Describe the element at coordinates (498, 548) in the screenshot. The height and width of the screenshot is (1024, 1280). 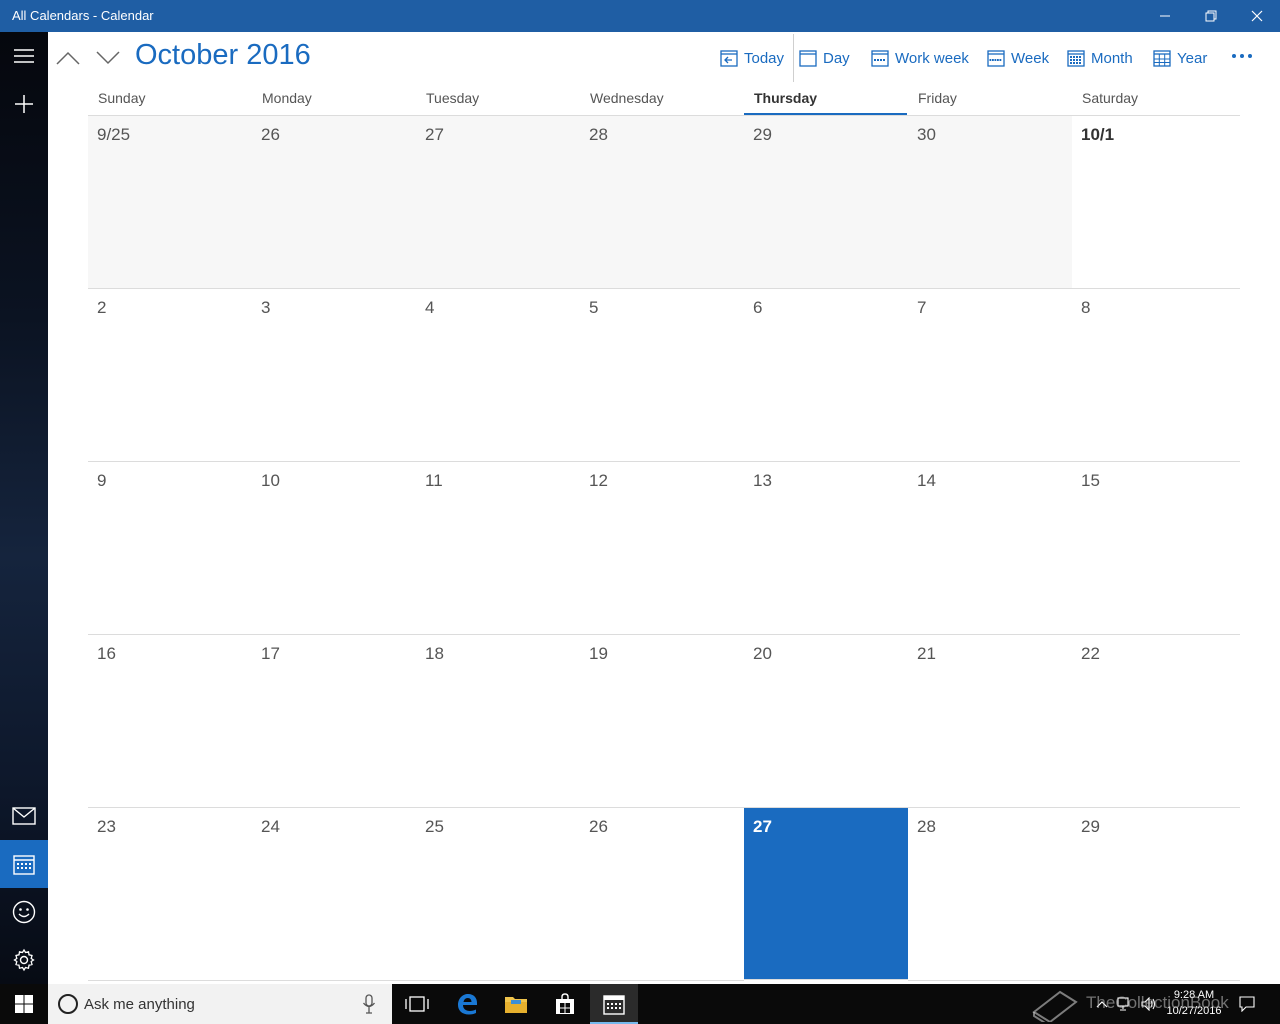
I see `day-cell: 11` at that location.